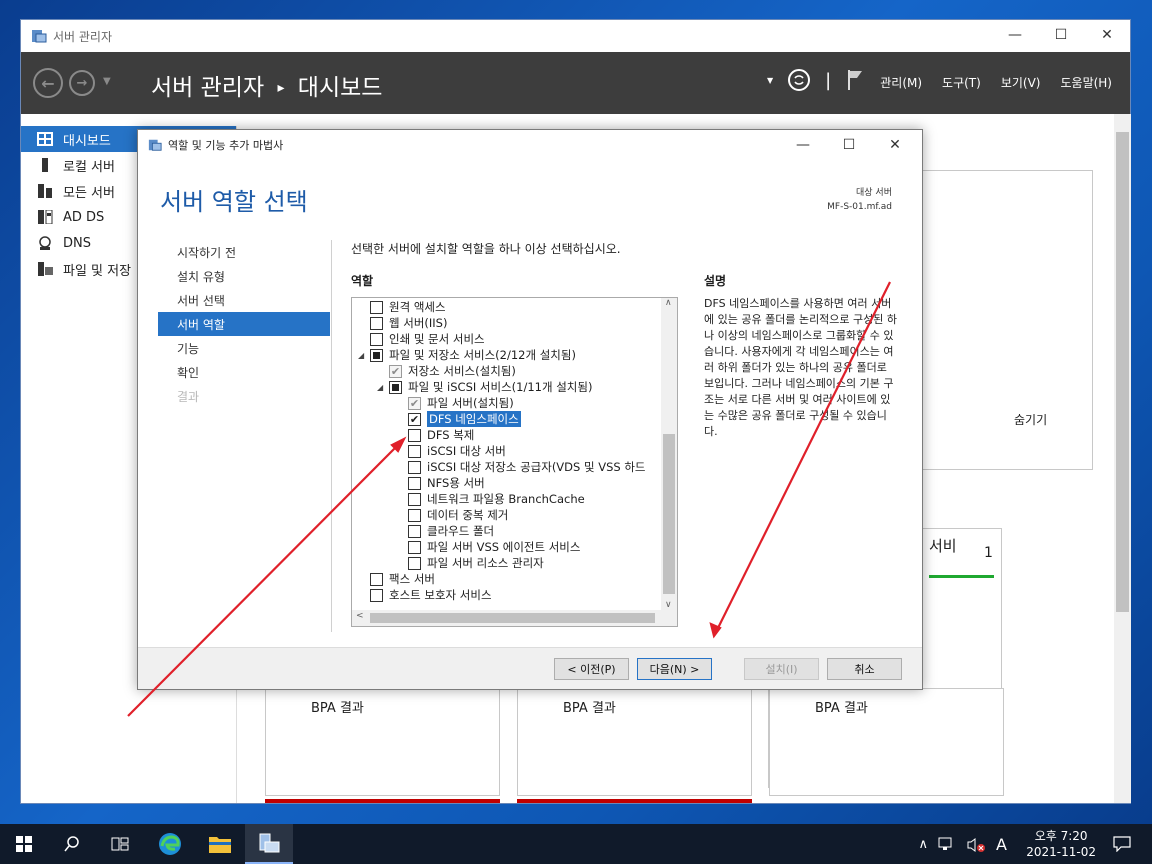 The height and width of the screenshot is (864, 1152). I want to click on role-item: DFS 복제, so click(435, 435).